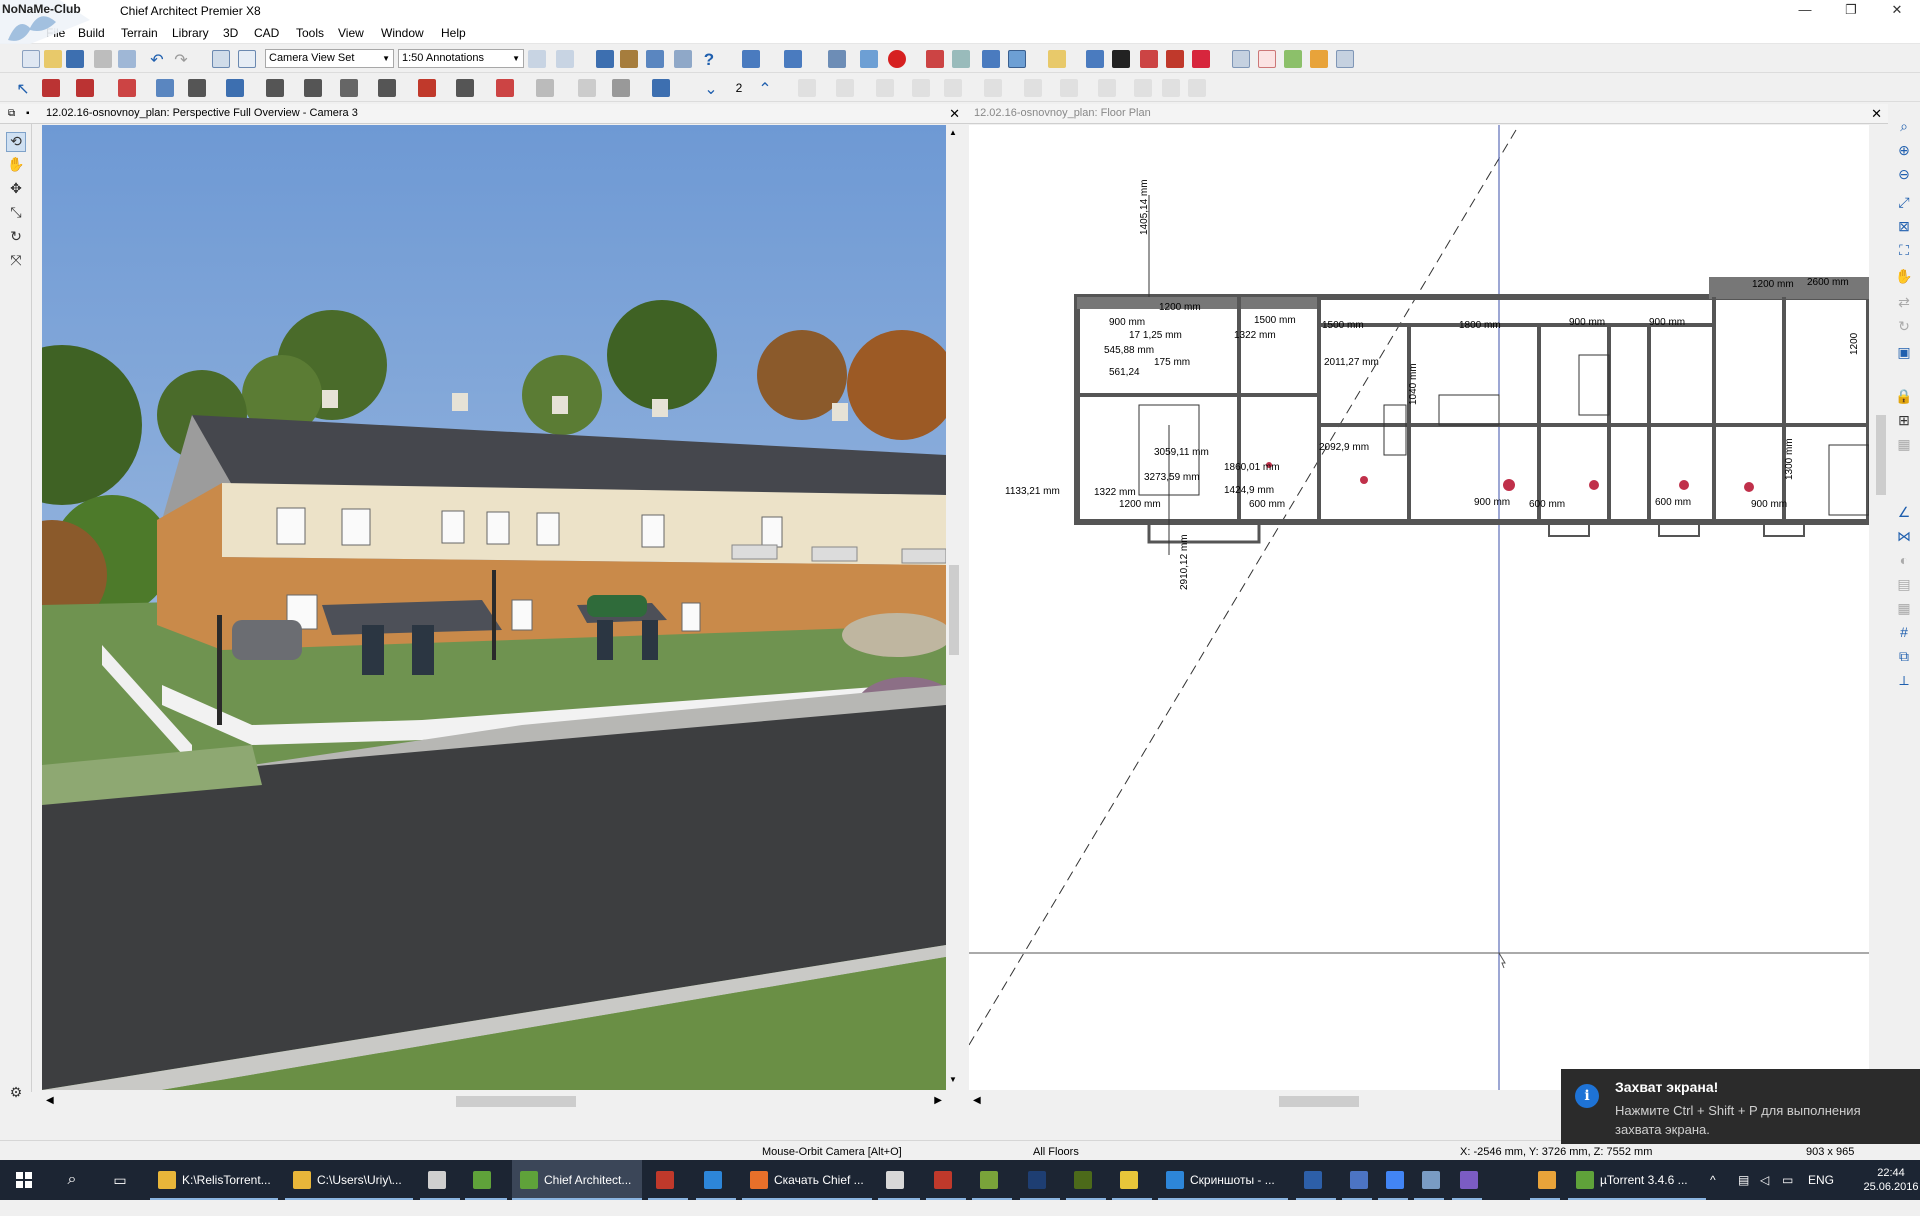 This screenshot has width=1920, height=1216. Describe the element at coordinates (1345, 59) in the screenshot. I see `window-tile-icon` at that location.